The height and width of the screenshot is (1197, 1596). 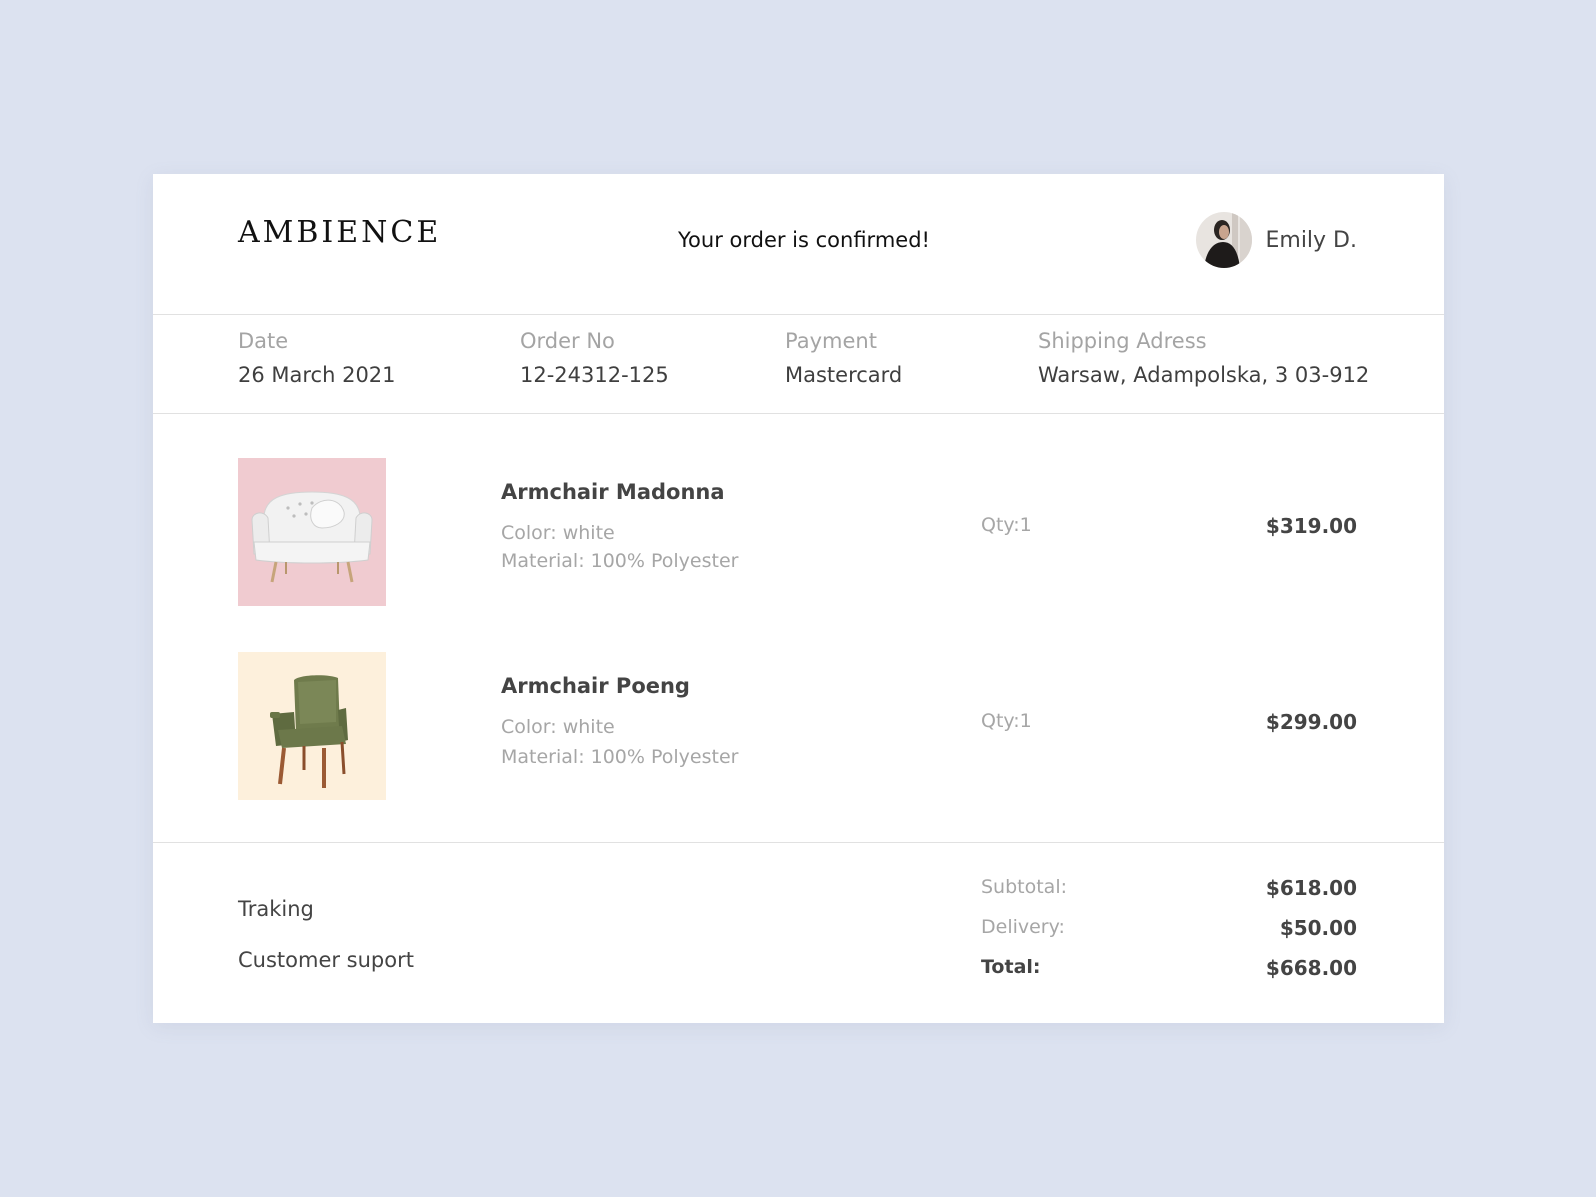 What do you see at coordinates (263, 341) in the screenshot?
I see `order-date-label: Date` at bounding box center [263, 341].